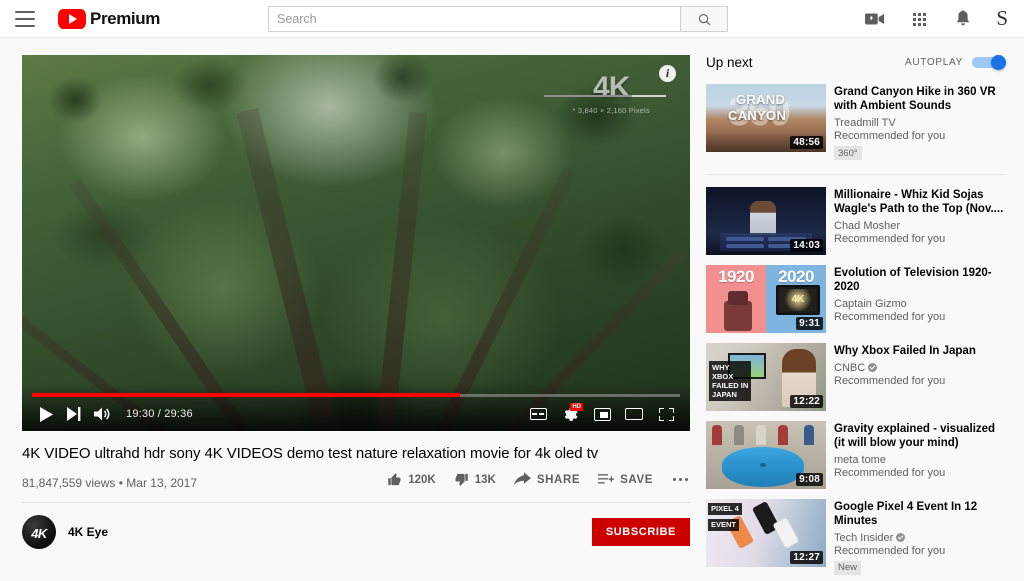 The width and height of the screenshot is (1024, 581). Describe the element at coordinates (72, 19) in the screenshot. I see `youtube-play-icon` at that location.